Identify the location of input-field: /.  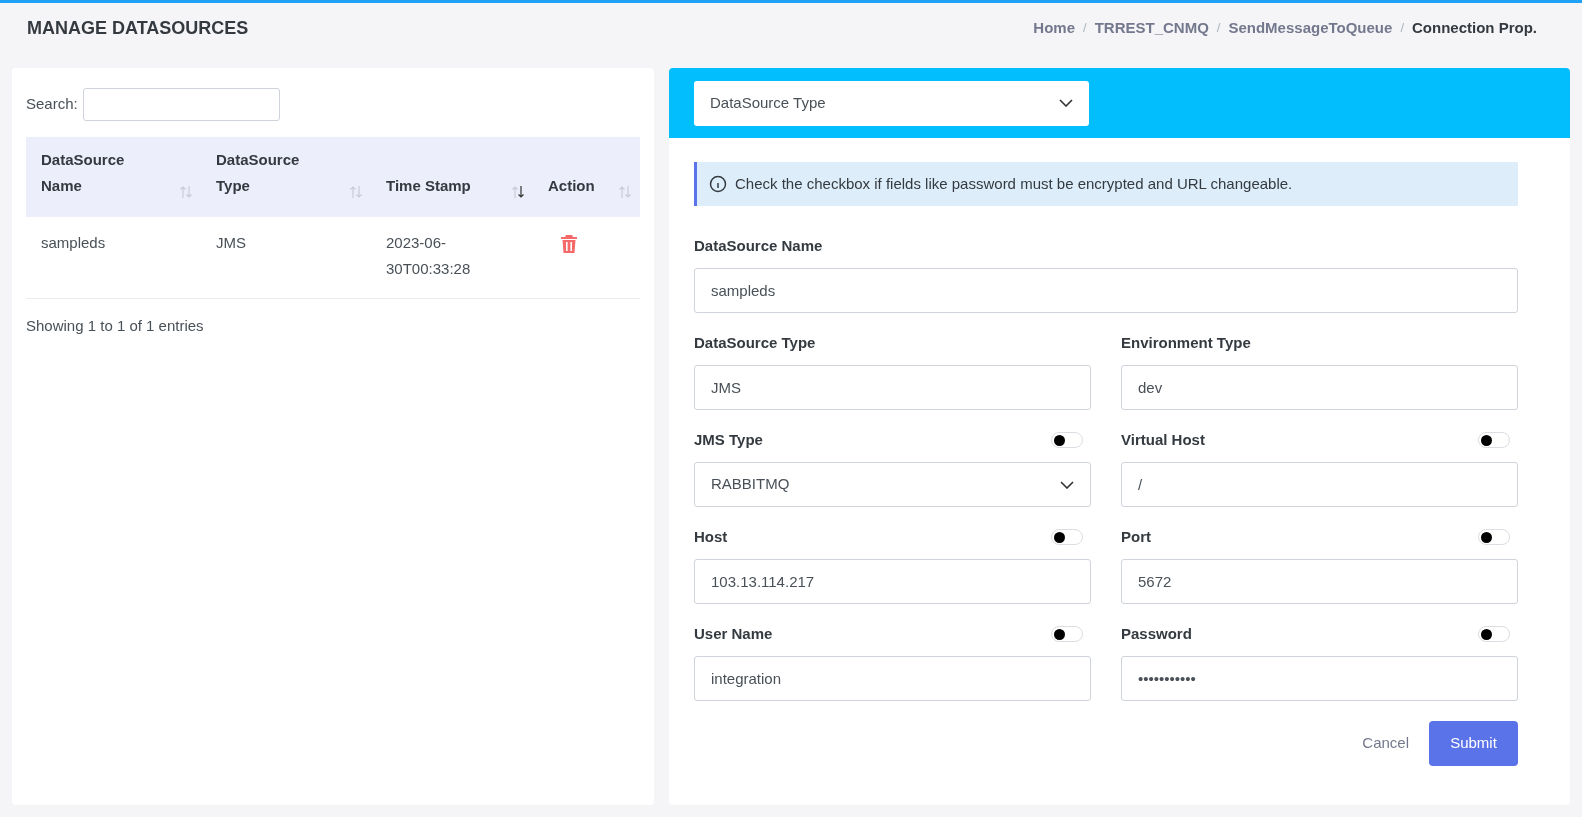
(1319, 484).